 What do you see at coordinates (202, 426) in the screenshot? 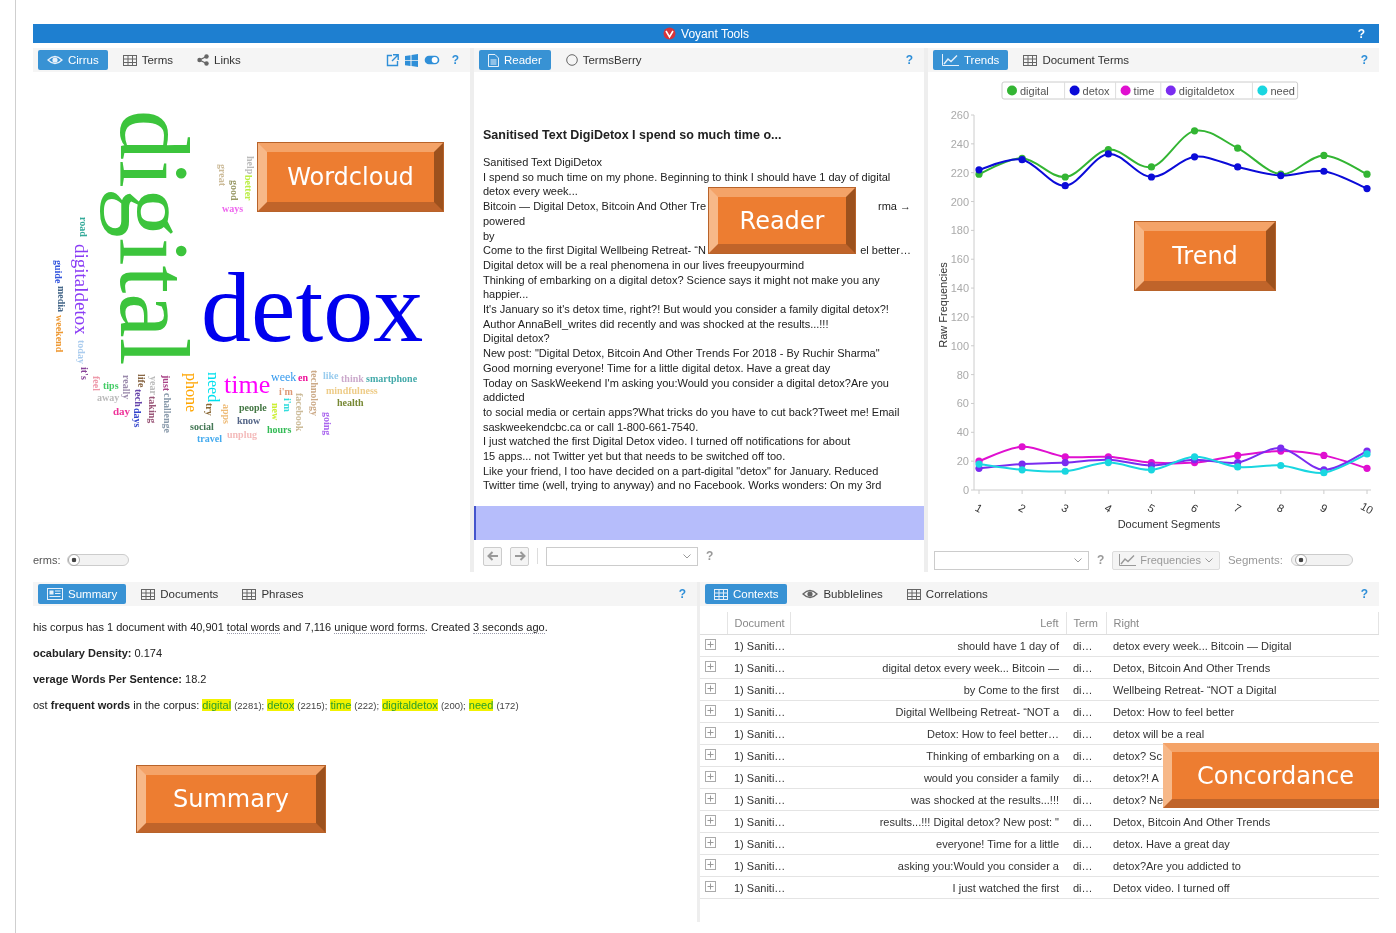
I see `cloud-word: social` at bounding box center [202, 426].